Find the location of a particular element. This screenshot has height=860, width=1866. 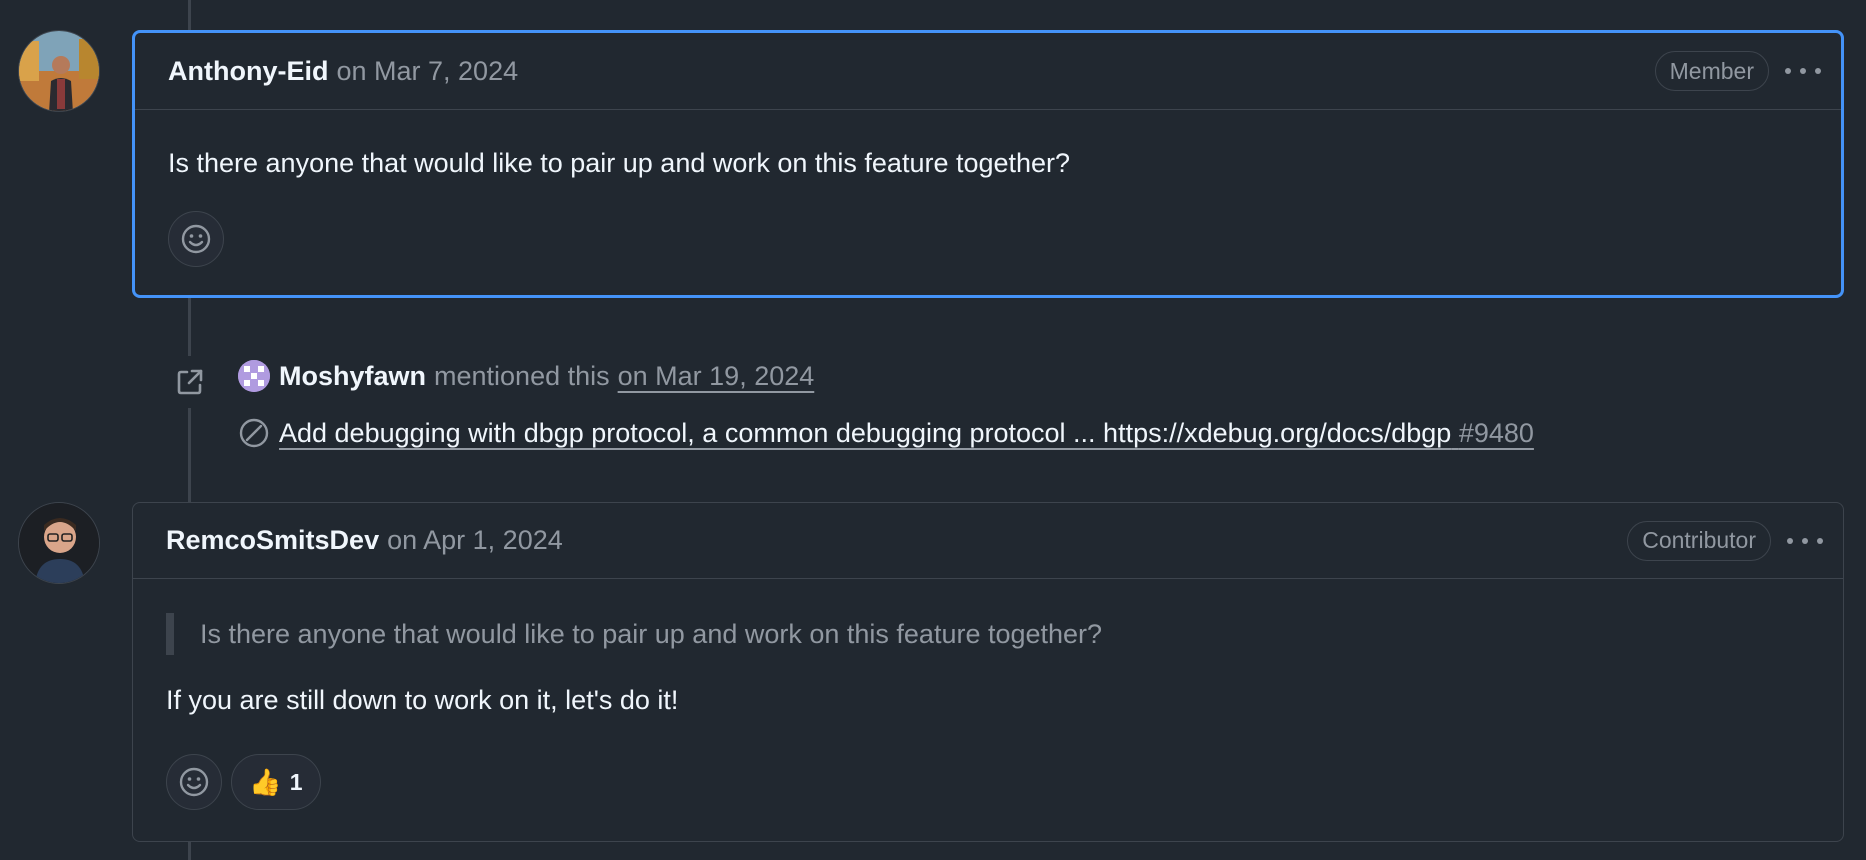

mention-action: mentioned this is located at coordinates (522, 375).